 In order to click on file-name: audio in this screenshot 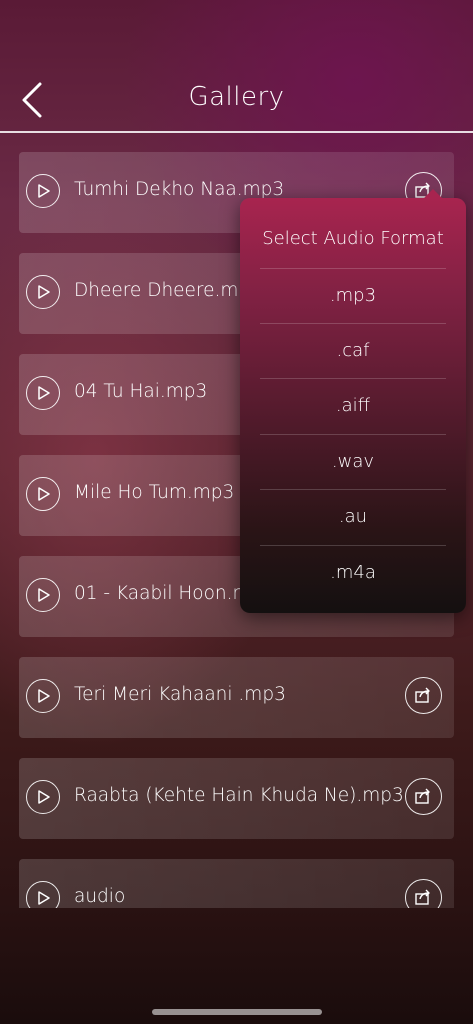, I will do `click(100, 896)`.